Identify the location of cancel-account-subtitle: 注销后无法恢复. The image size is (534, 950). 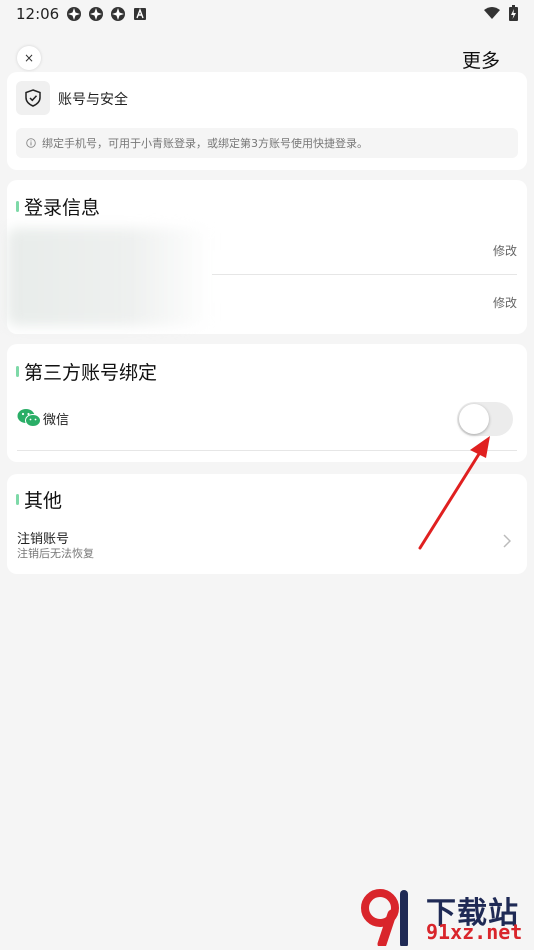
(55, 553).